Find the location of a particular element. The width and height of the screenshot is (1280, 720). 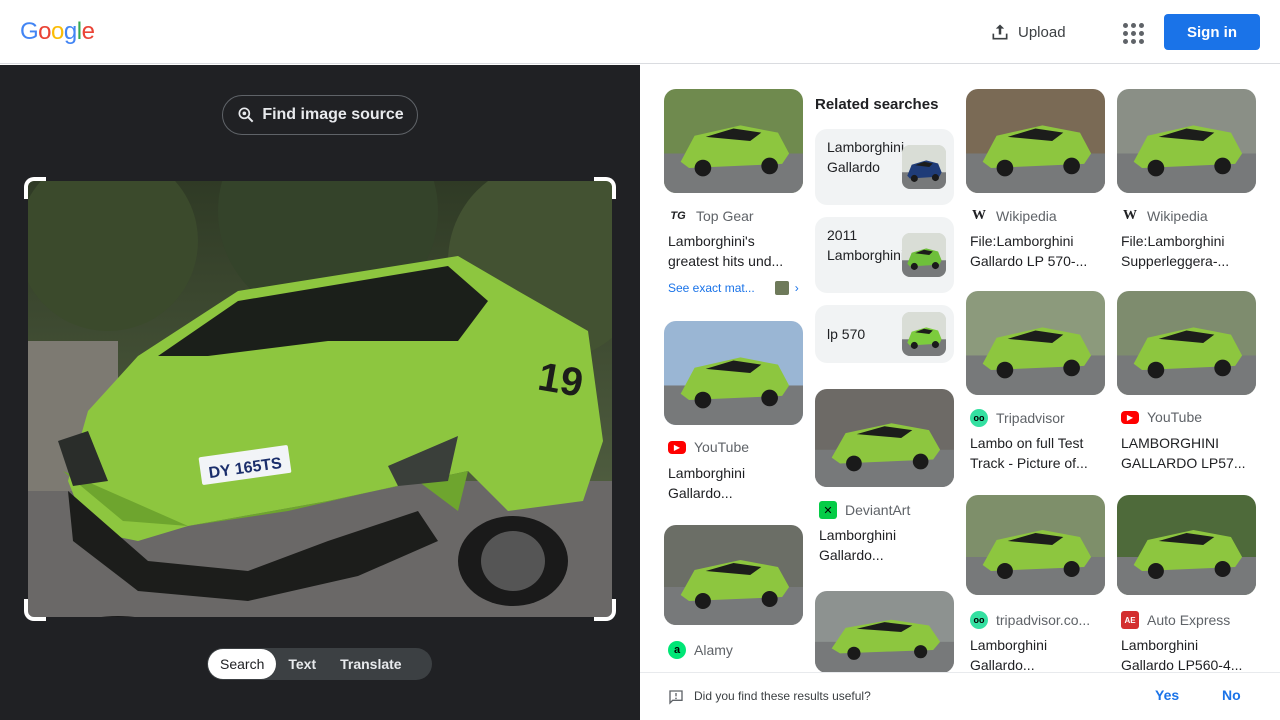

result-source: oo Tripadvisor is located at coordinates (1017, 418).